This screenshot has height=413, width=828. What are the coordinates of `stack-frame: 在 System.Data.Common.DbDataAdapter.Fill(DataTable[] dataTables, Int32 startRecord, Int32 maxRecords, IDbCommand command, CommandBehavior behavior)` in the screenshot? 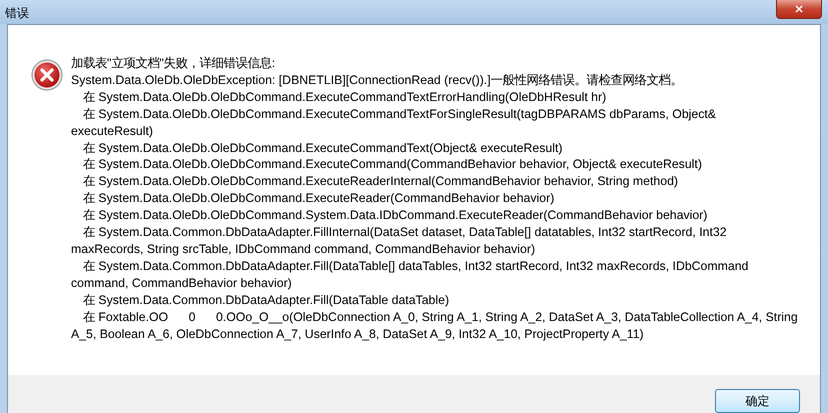 It's located at (435, 275).